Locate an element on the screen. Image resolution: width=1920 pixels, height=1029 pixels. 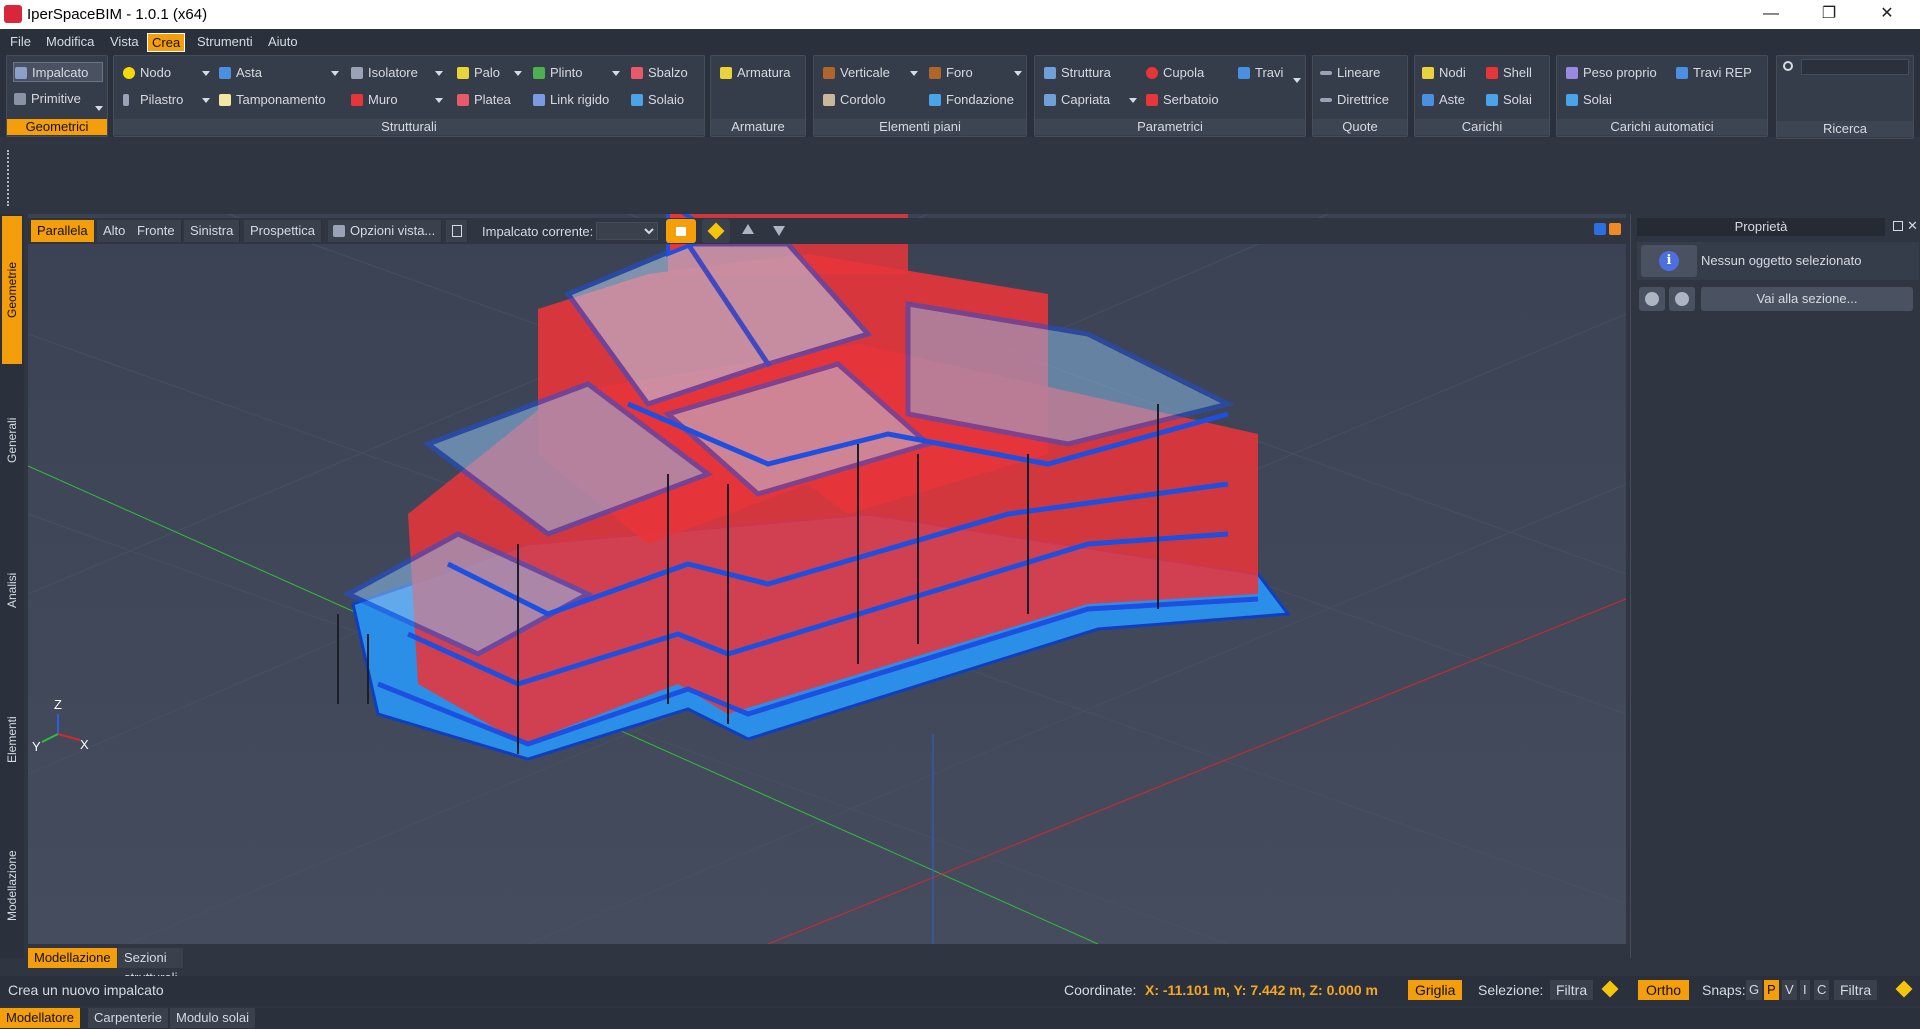
travi-rep-button: Travi REP is located at coordinates (1713, 73).